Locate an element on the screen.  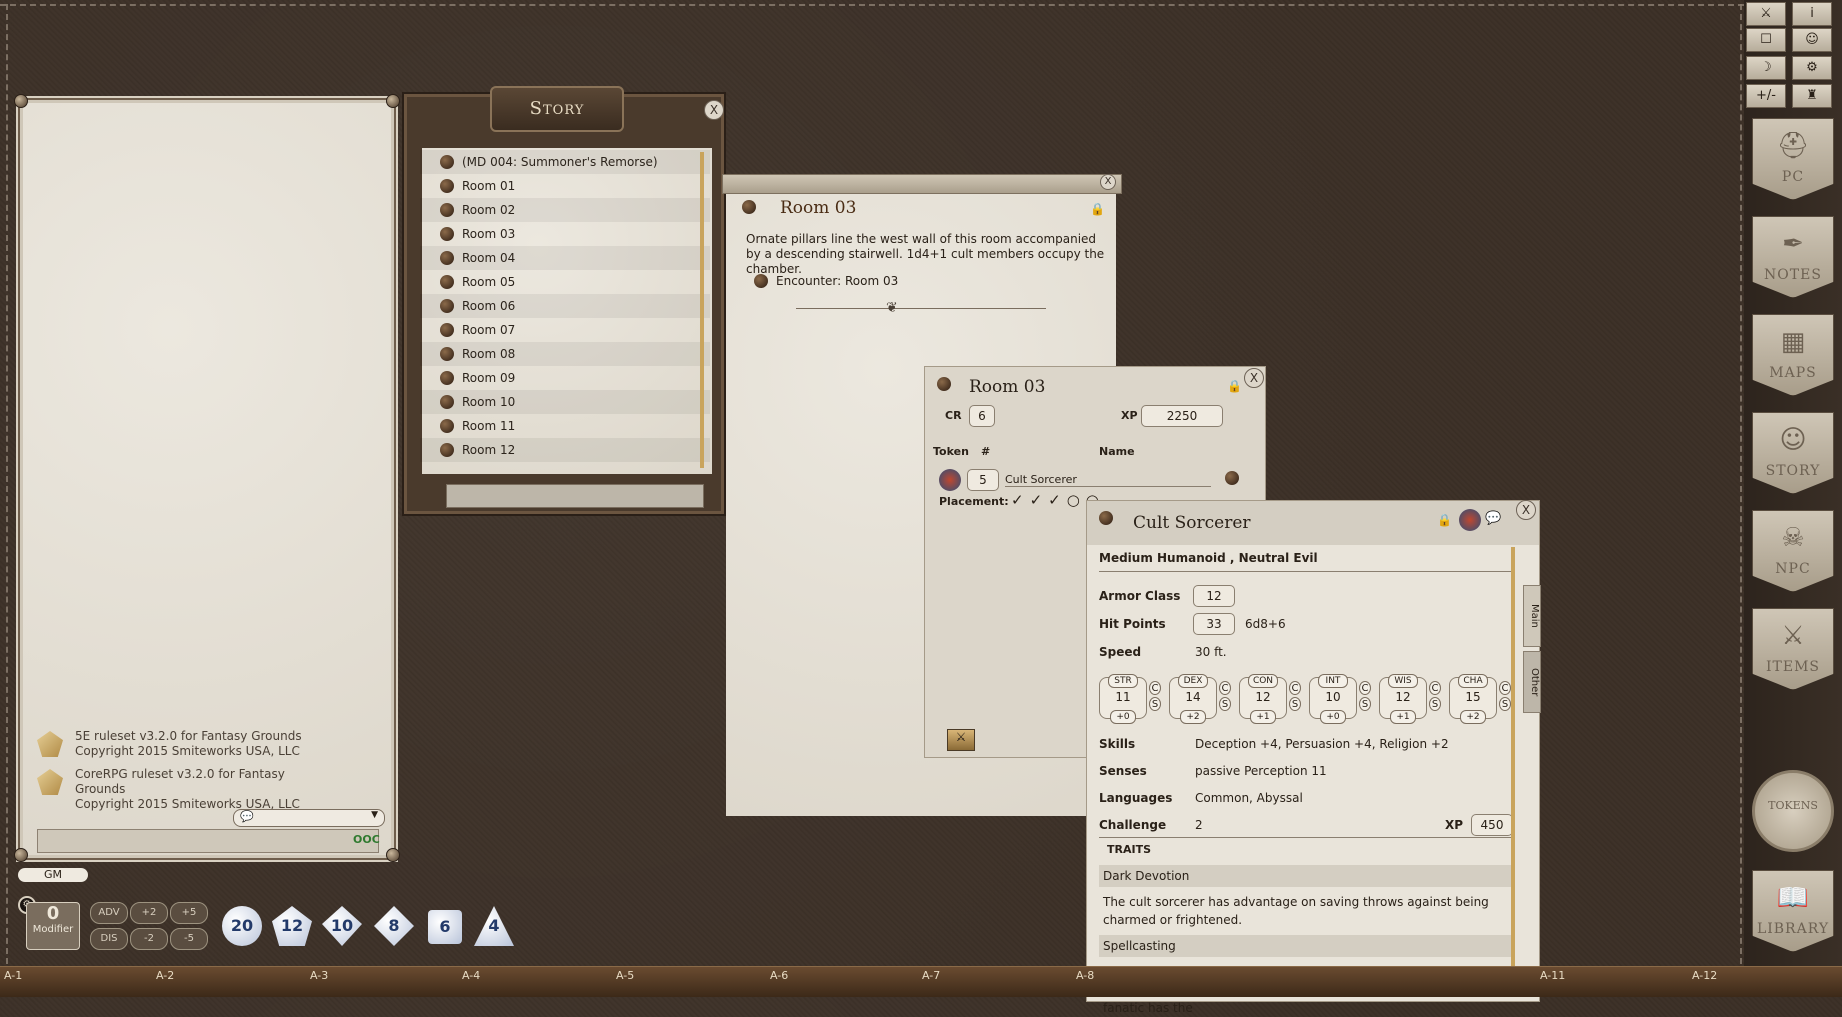
tab-notes: ✒ NOTES is located at coordinates (1793, 257).